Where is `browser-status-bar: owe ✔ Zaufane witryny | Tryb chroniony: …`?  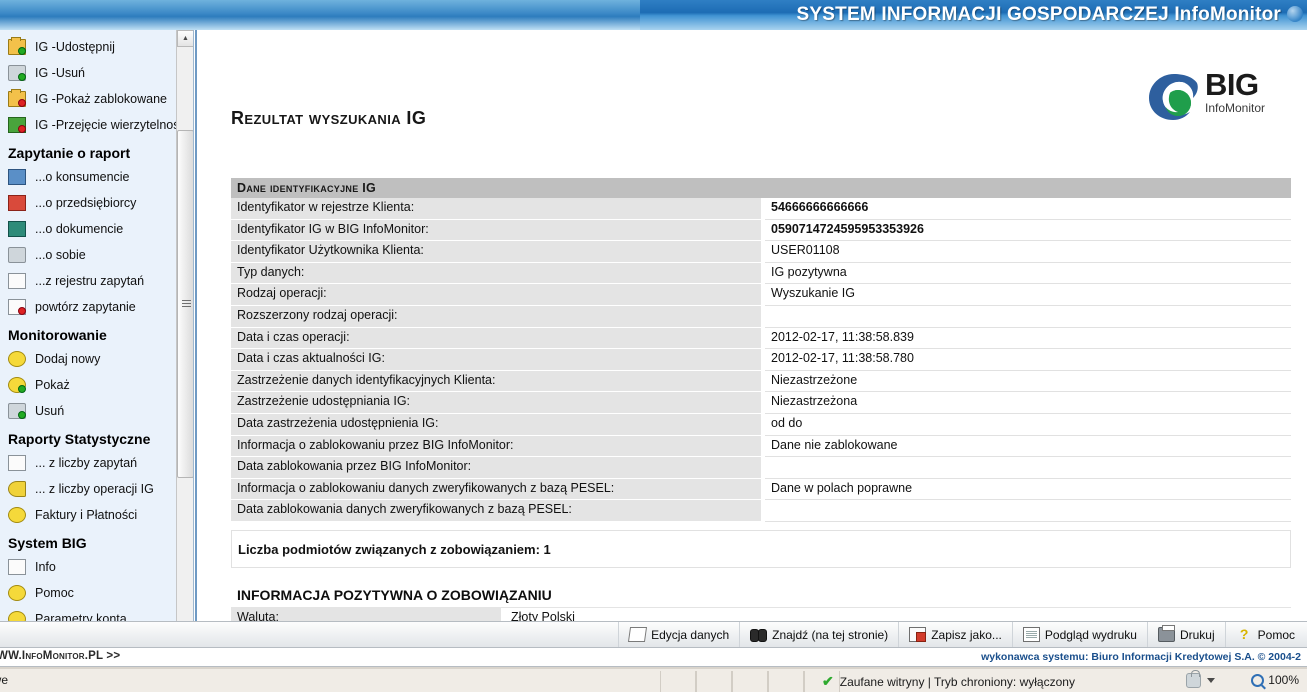
browser-status-bar: owe ✔ Zaufane witryny | Tryb chroniony: … is located at coordinates (653, 679).